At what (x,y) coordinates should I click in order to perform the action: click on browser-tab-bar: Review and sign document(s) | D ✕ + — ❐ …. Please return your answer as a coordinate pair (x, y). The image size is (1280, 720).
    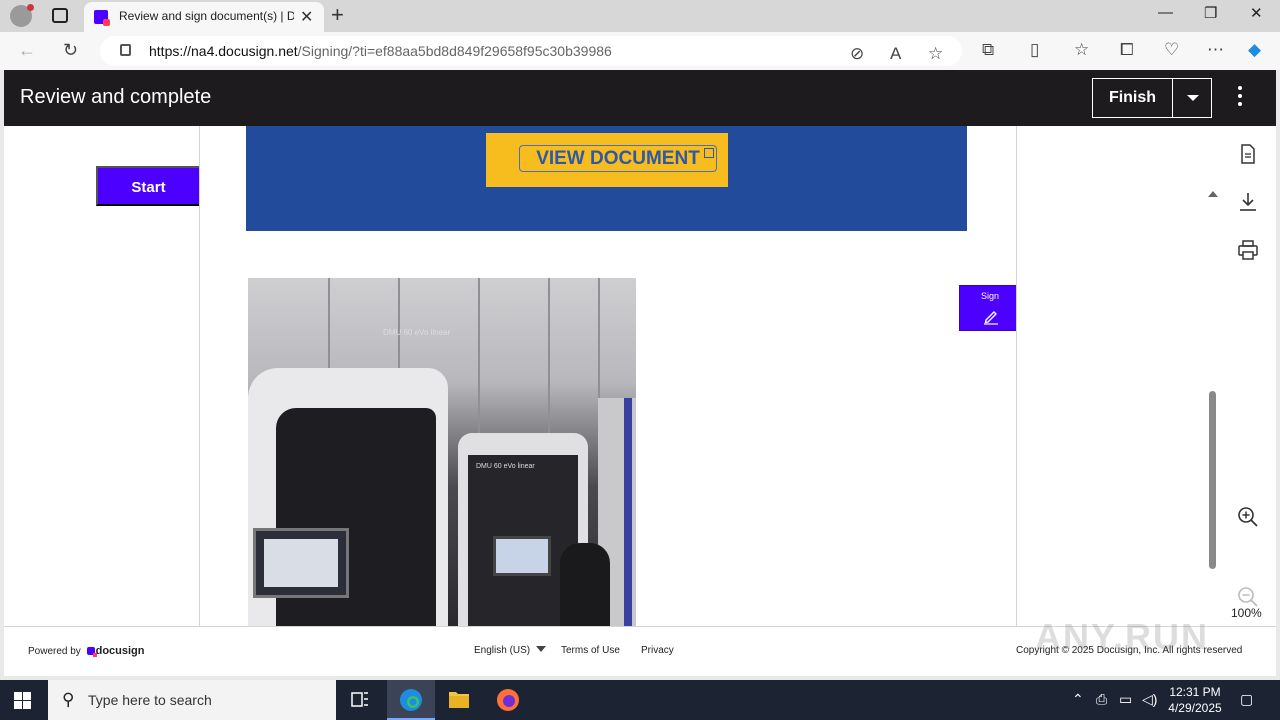
    Looking at the image, I should click on (640, 16).